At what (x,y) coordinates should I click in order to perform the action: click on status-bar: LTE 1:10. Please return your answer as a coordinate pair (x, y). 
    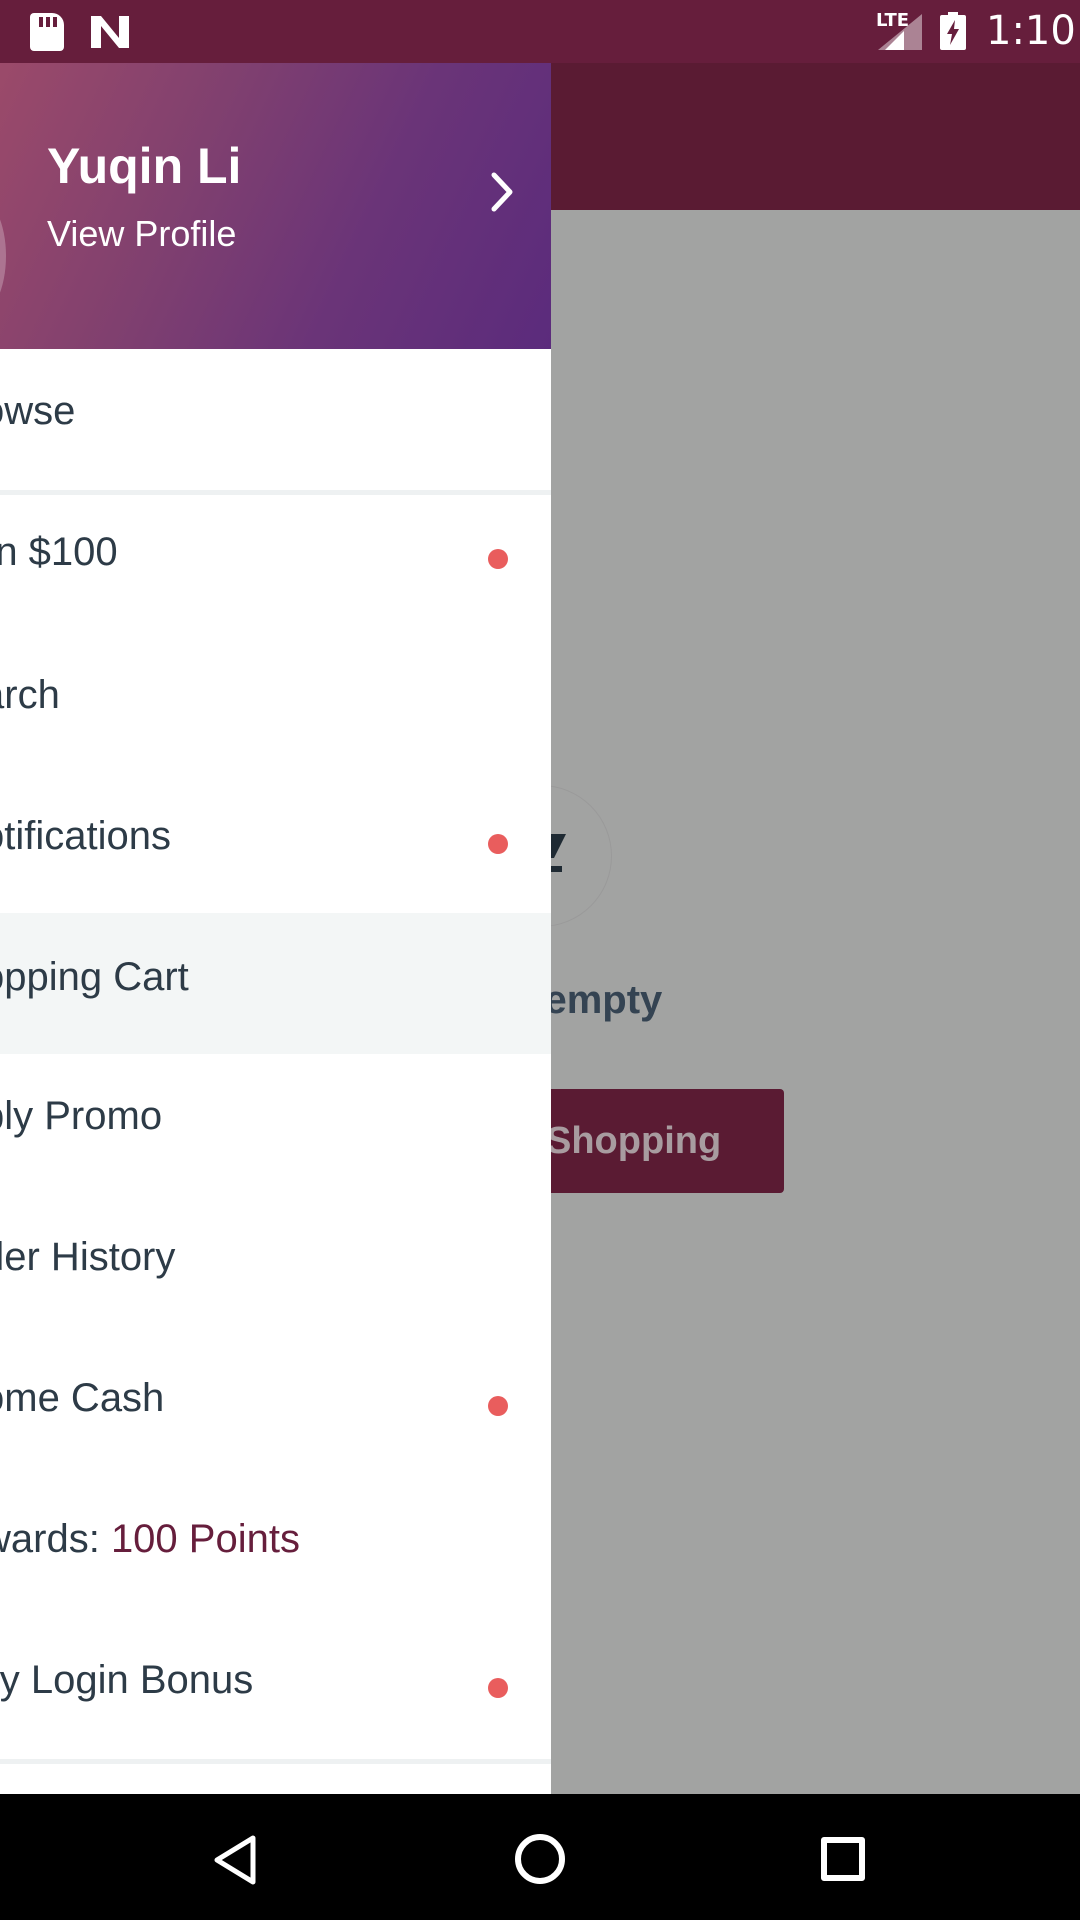
    Looking at the image, I should click on (540, 31).